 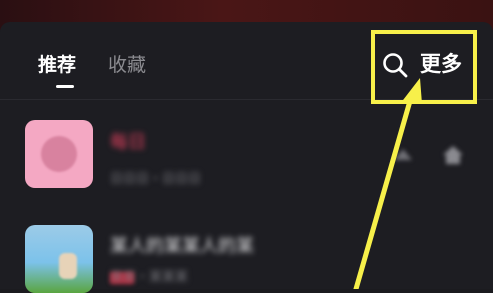 I want to click on song-title: 每日, so click(x=128, y=142).